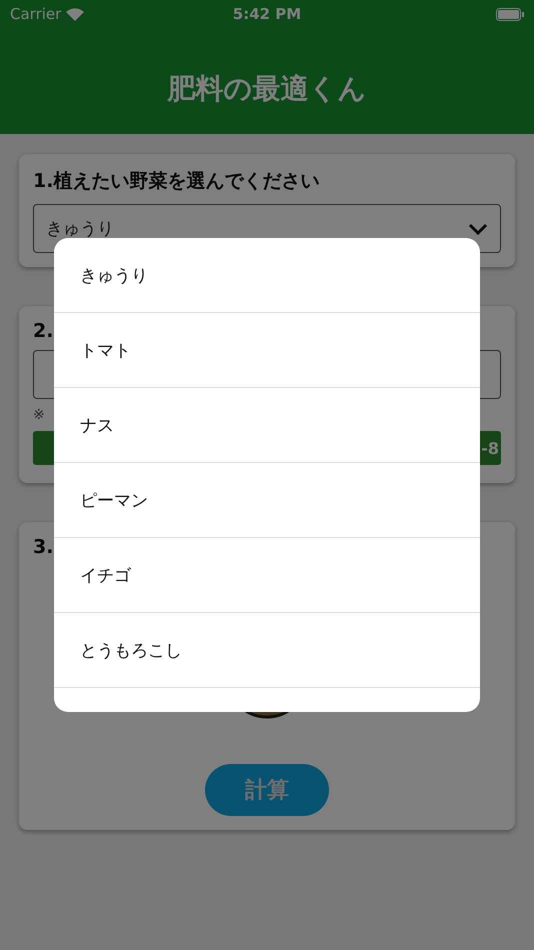 This screenshot has height=950, width=534. I want to click on battery-icon, so click(510, 14).